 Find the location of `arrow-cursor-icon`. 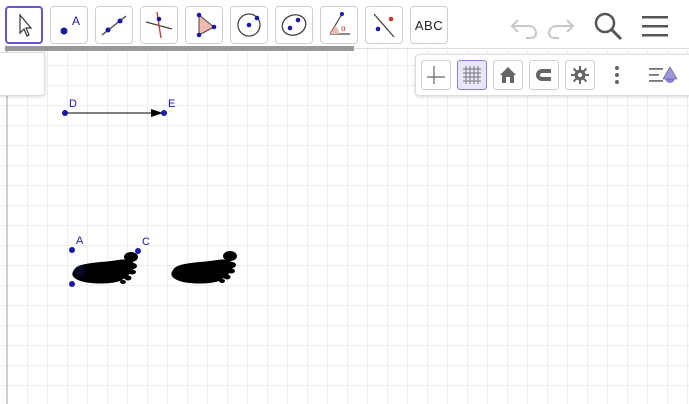

arrow-cursor-icon is located at coordinates (26, 25).